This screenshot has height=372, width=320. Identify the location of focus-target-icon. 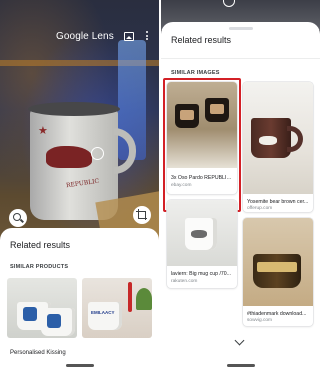
(97, 153).